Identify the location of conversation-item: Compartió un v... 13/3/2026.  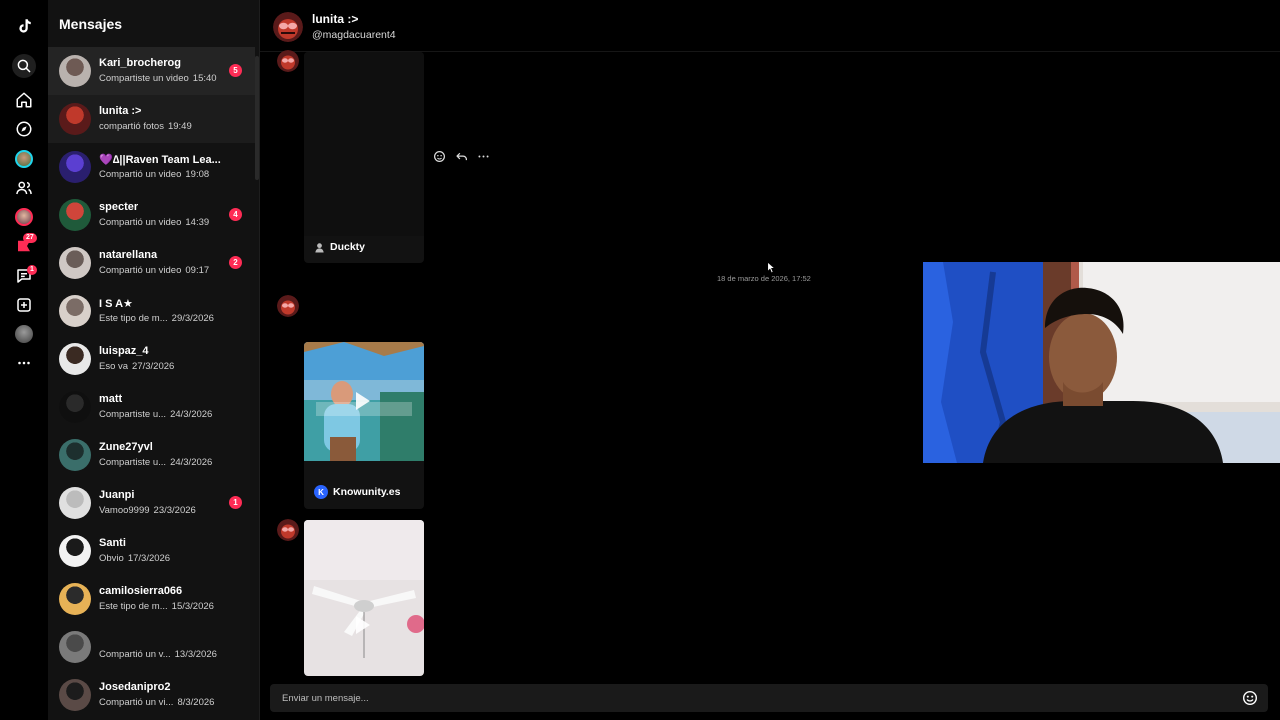
(151, 647).